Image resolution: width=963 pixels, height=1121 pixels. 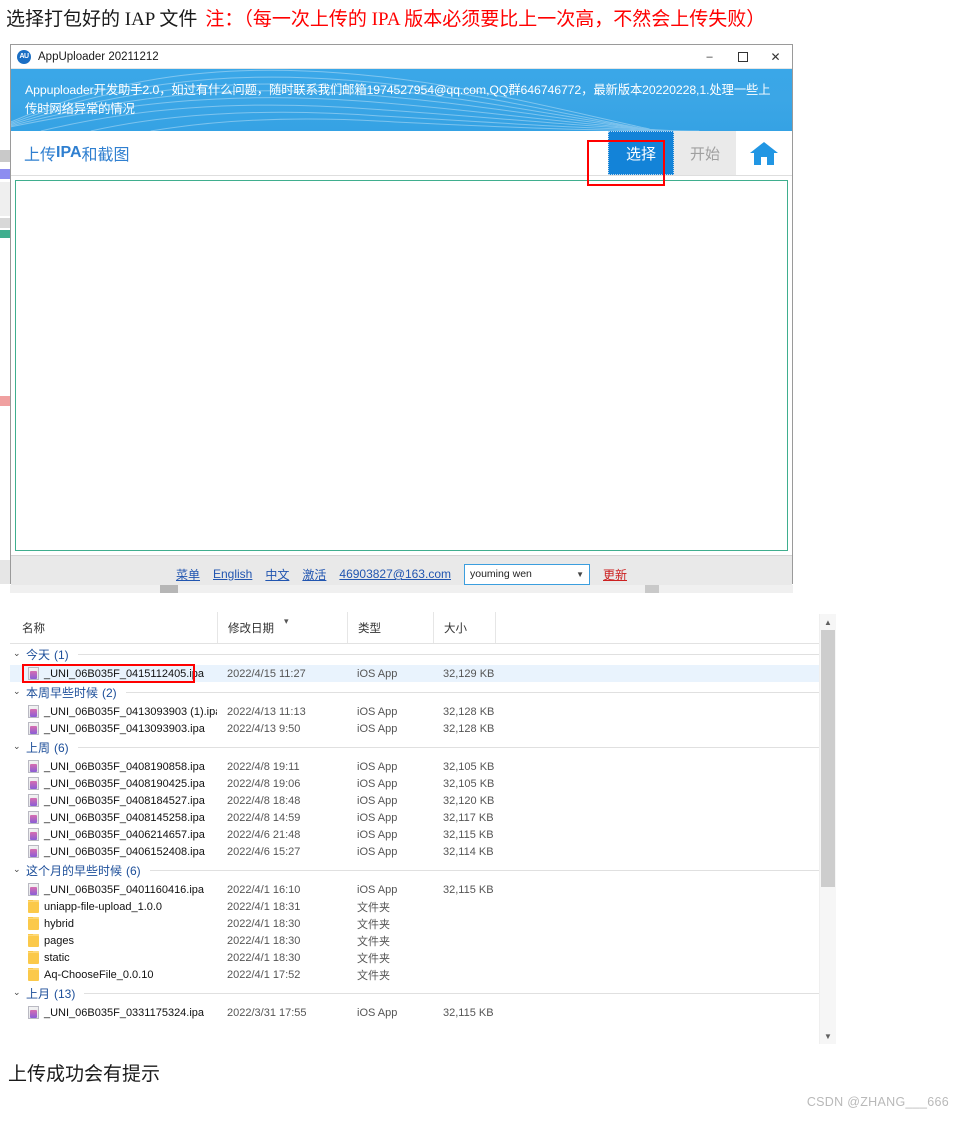 I want to click on footer-link-email: 46903827@163.com, so click(x=395, y=574).